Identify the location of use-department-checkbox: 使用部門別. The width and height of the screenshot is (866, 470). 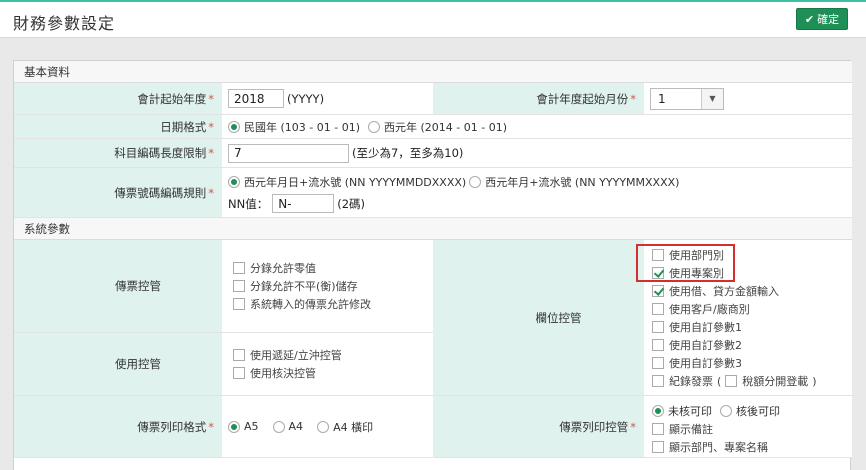
(734, 255).